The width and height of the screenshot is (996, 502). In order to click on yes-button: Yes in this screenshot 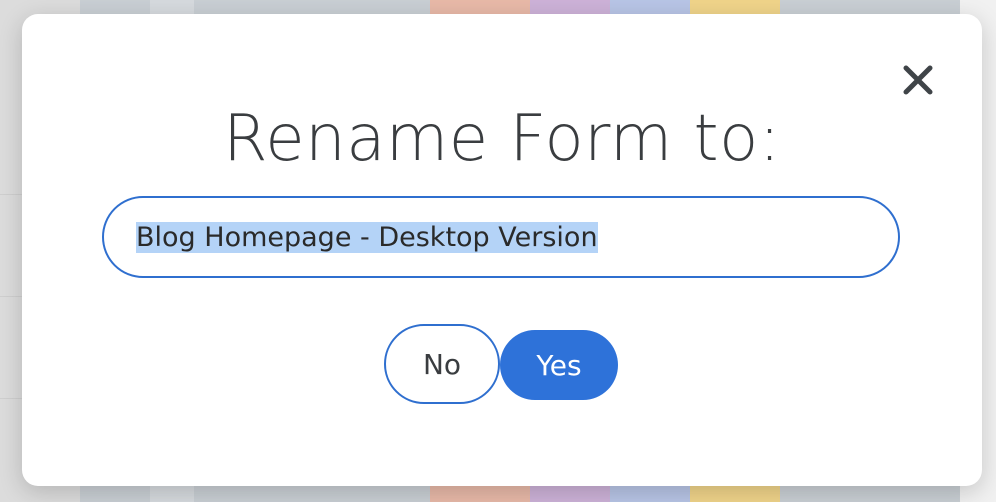, I will do `click(559, 365)`.